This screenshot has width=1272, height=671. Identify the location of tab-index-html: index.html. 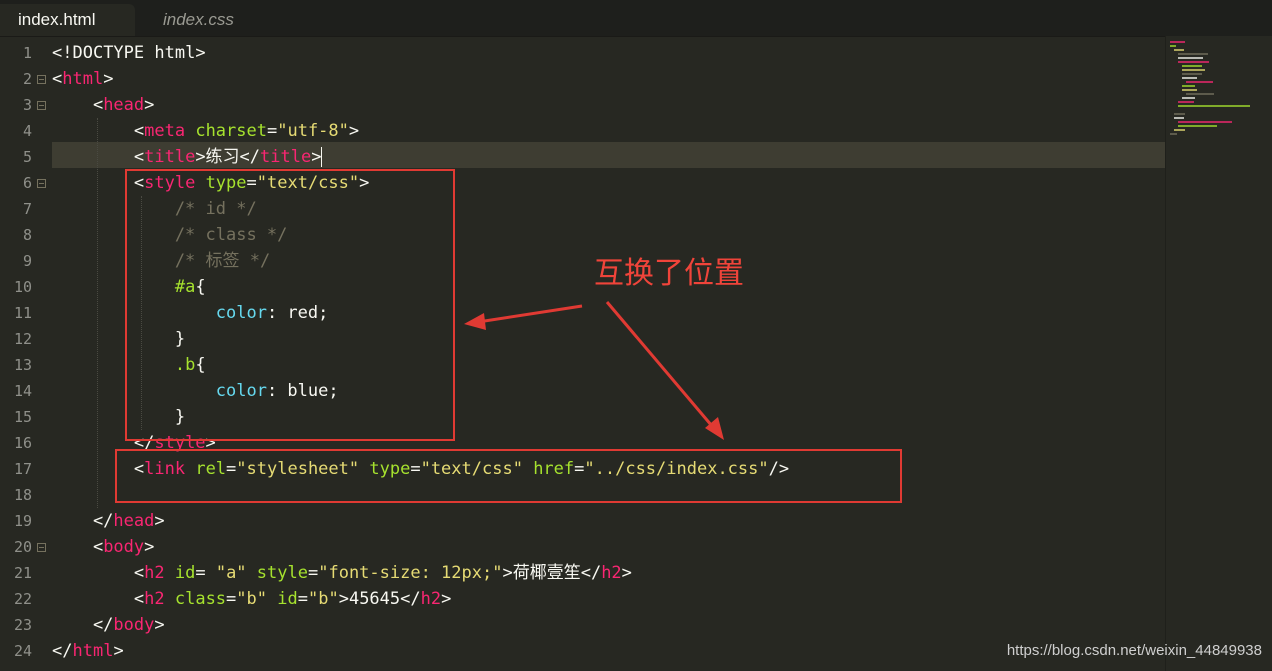
(67, 20).